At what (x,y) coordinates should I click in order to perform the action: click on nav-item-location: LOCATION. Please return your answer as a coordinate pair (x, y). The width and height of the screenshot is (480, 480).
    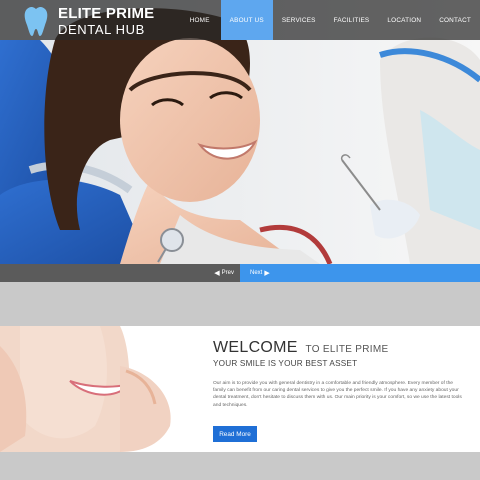
    Looking at the image, I should click on (404, 20).